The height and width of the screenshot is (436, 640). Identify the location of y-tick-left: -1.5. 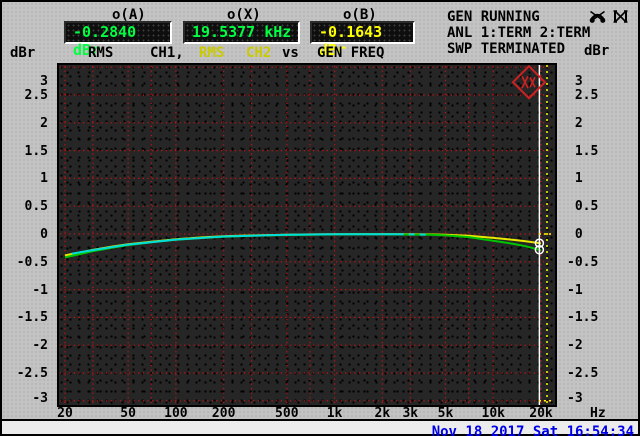
(32, 318).